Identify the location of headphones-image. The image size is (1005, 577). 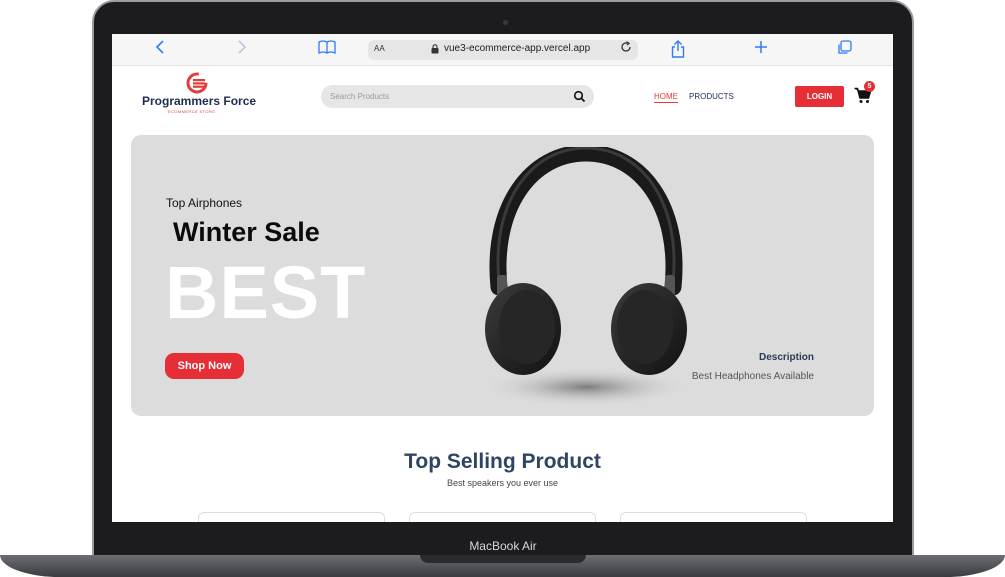
(586, 277).